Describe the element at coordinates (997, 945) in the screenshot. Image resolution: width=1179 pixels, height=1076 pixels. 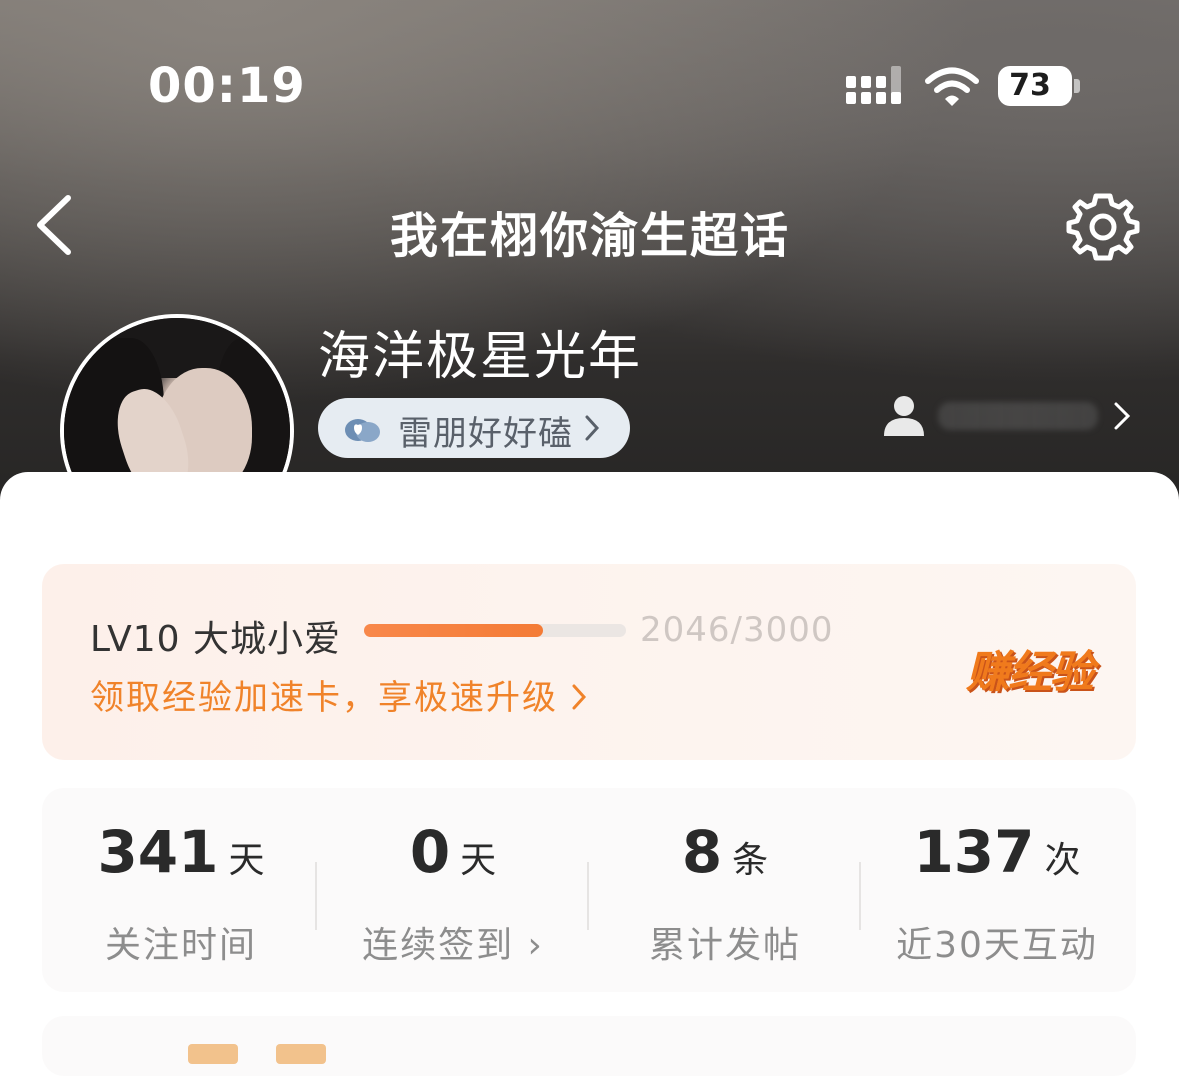
I see `stat-label: 近30天互动` at that location.